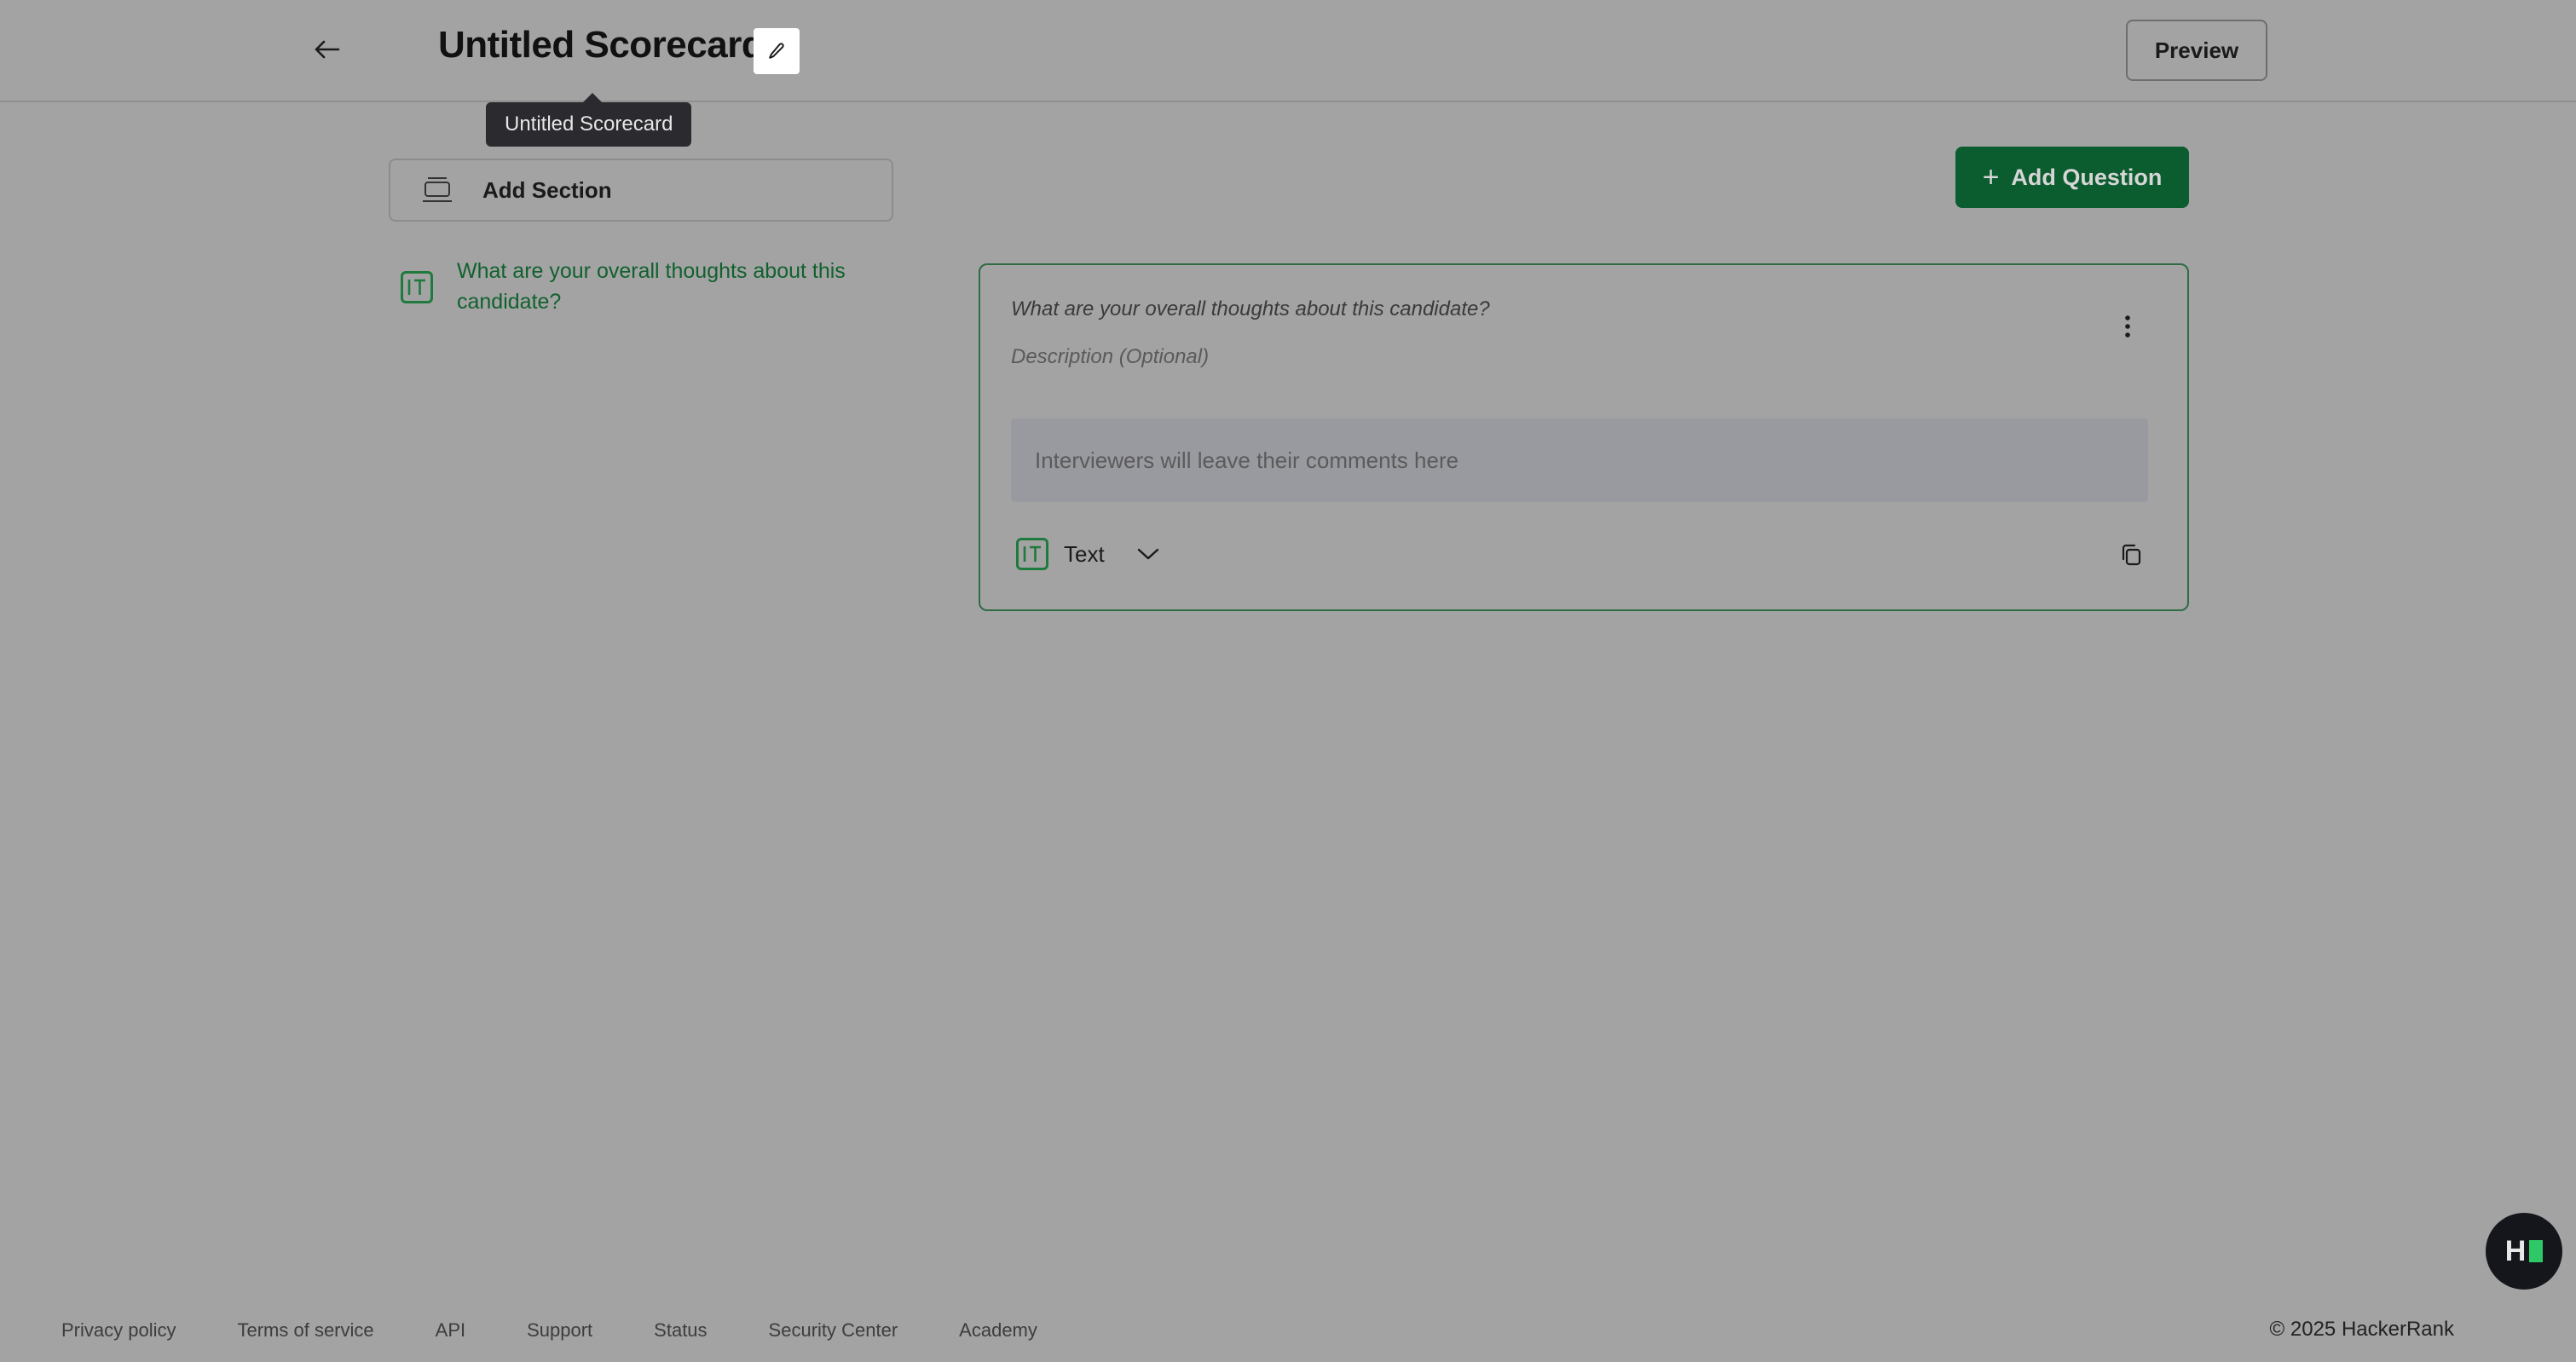  What do you see at coordinates (589, 120) in the screenshot?
I see `title-tooltip: Untitled Scorecard` at bounding box center [589, 120].